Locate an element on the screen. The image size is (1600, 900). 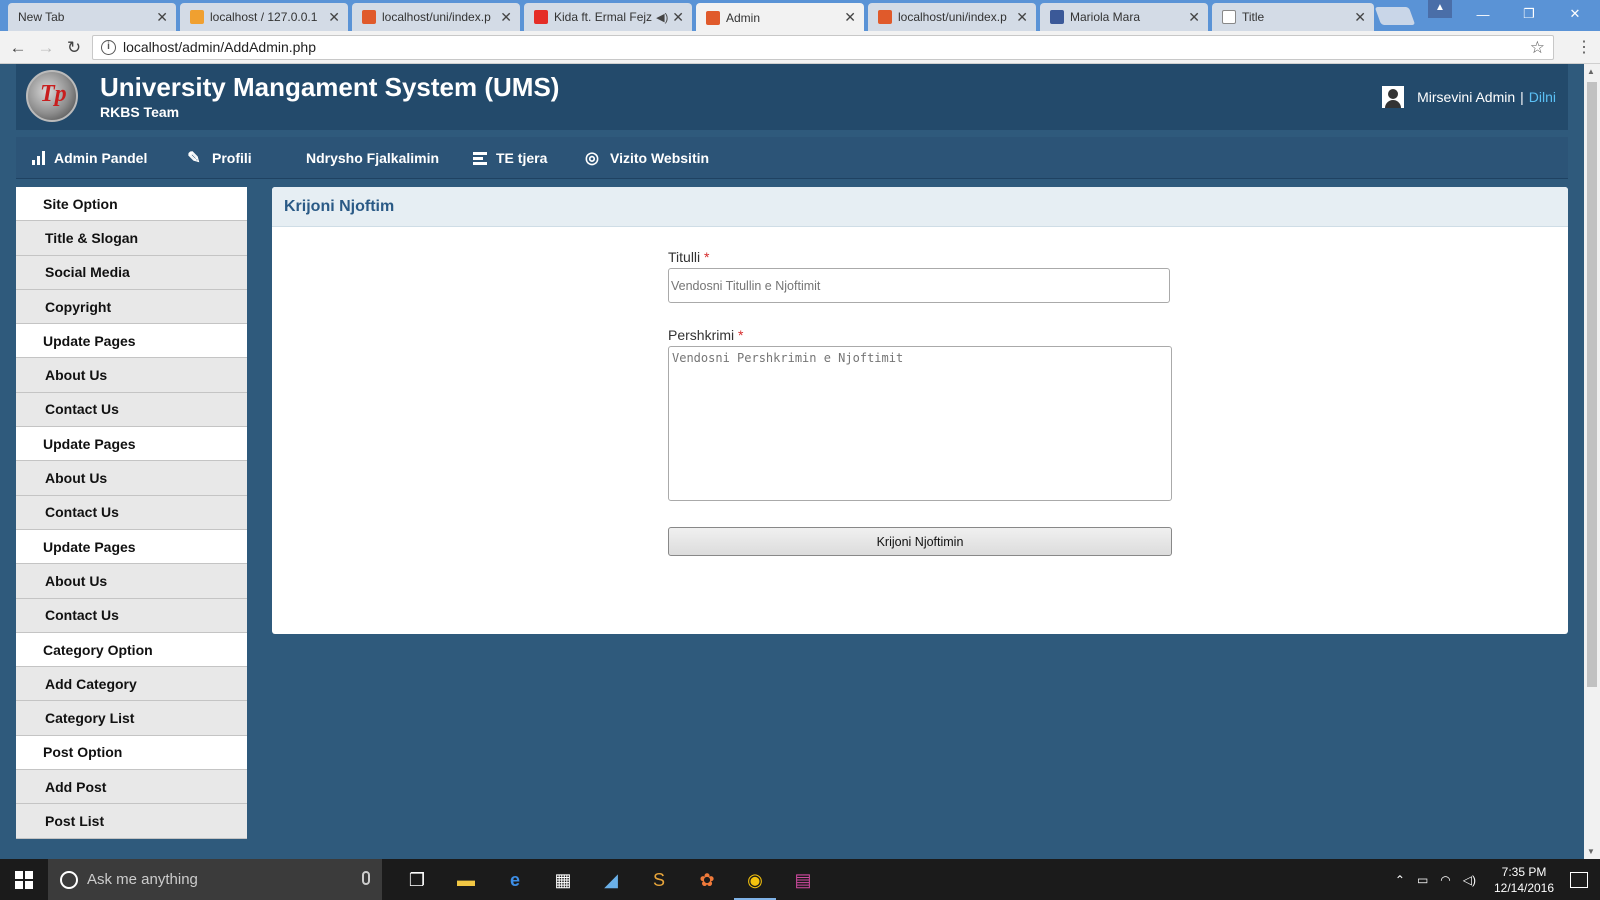
title-label: Titulli * is located at coordinates (920, 257).